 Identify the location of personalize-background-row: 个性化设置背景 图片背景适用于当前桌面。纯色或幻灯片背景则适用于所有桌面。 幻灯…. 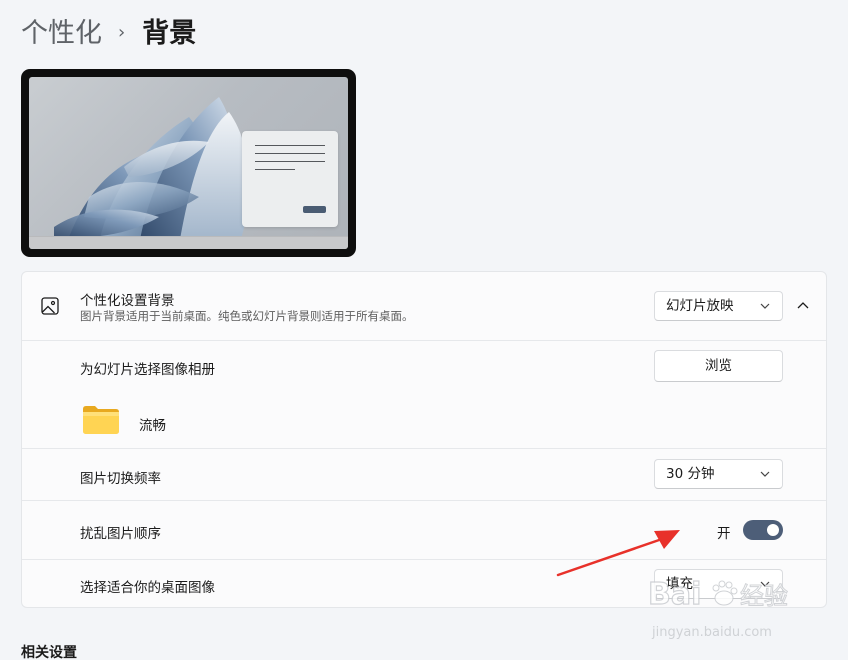
(424, 306).